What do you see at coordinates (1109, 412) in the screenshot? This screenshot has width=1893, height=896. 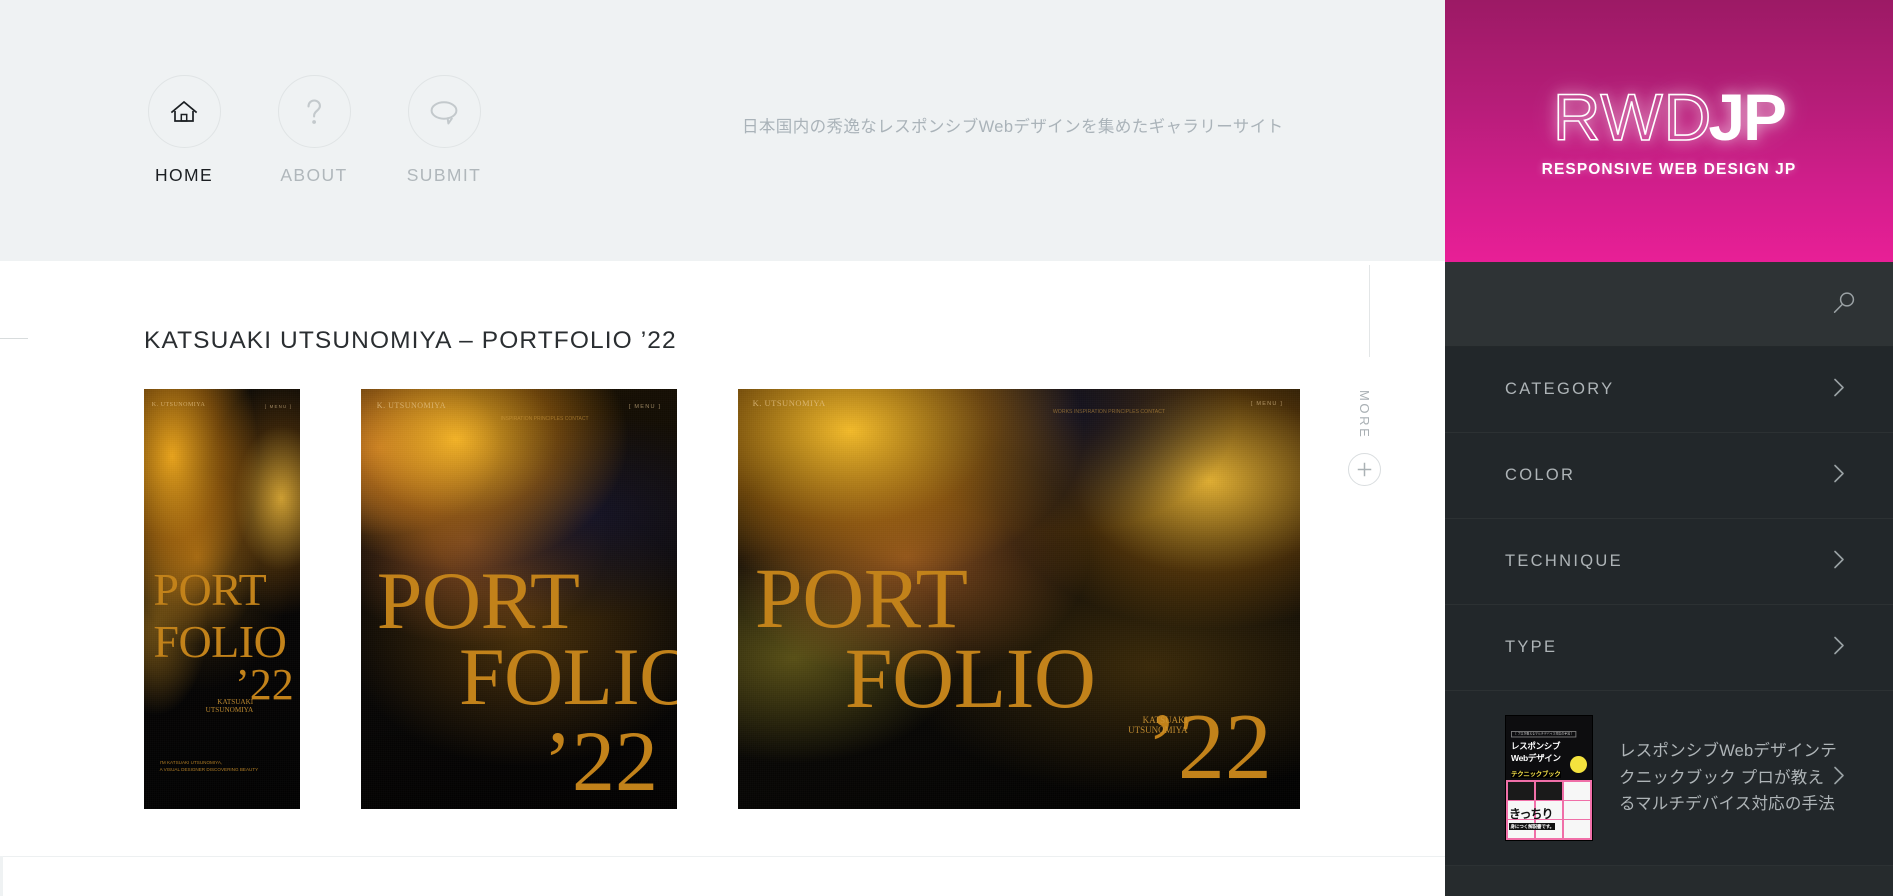 I see `shot-navlist: WORKS INSPIRATION PRINCIPLES CONTACT` at bounding box center [1109, 412].